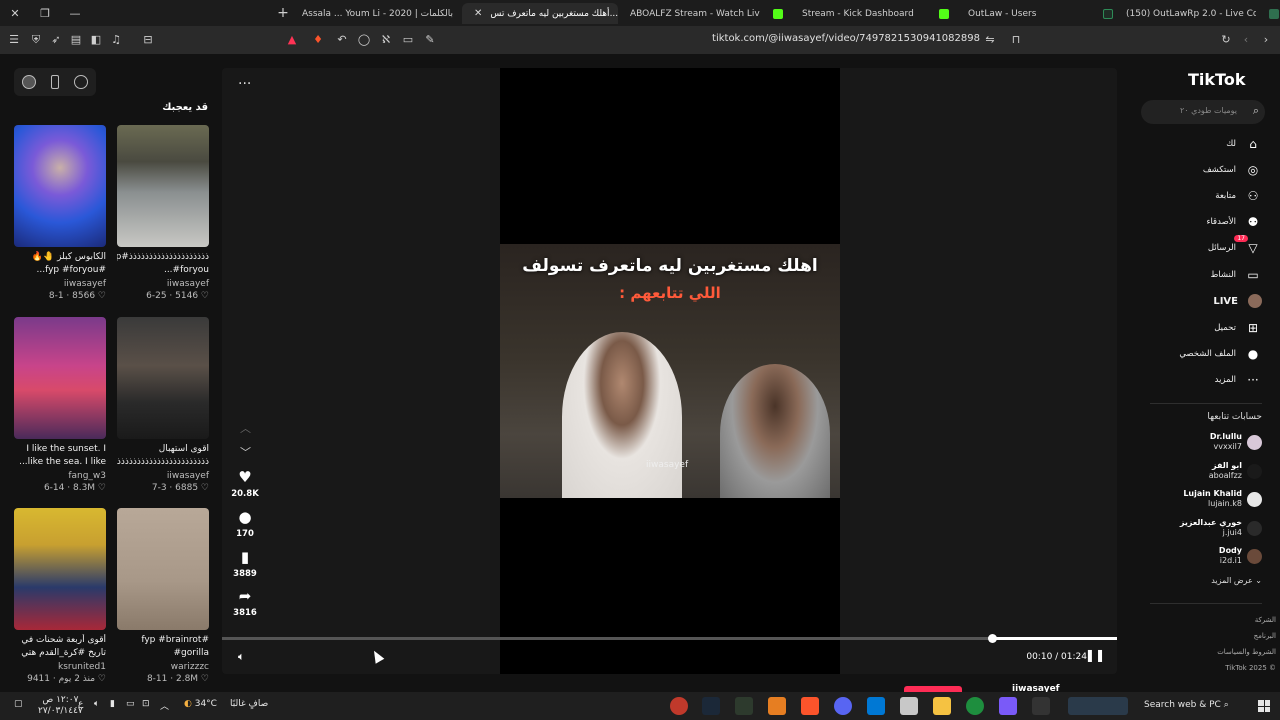 This screenshot has width=1280, height=720. I want to click on outlook-icon, so click(876, 706).